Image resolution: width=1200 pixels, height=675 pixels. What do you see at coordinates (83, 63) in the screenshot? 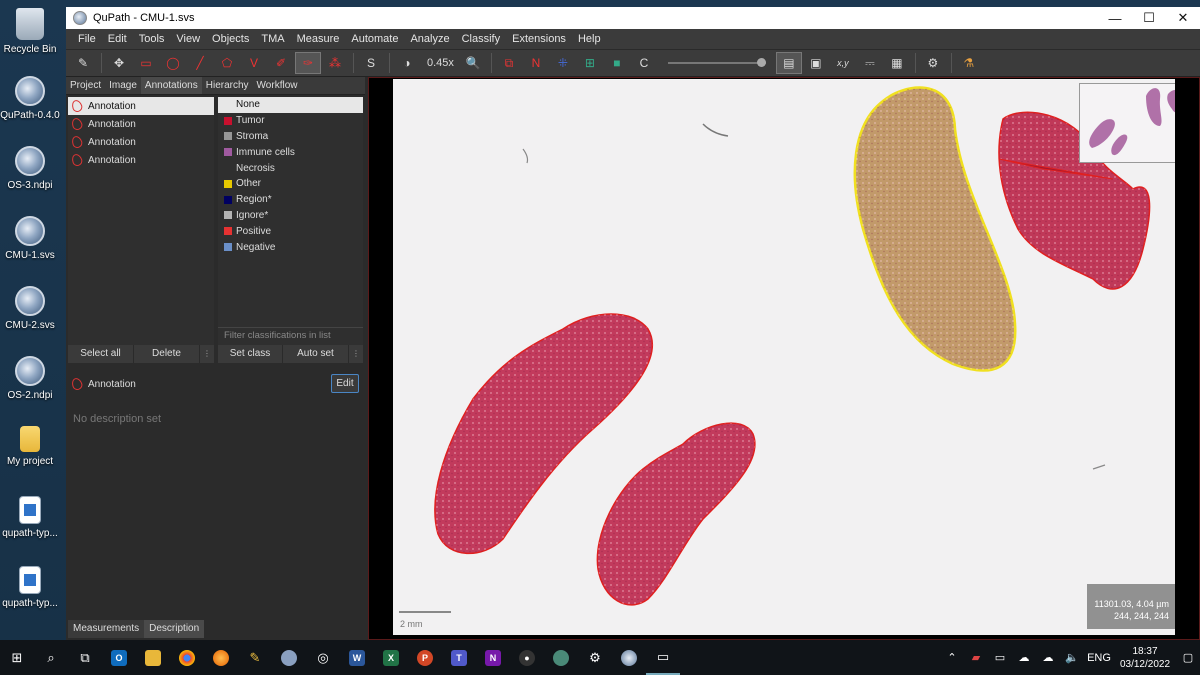
I see `measurement-tool-icon: ✎` at bounding box center [83, 63].